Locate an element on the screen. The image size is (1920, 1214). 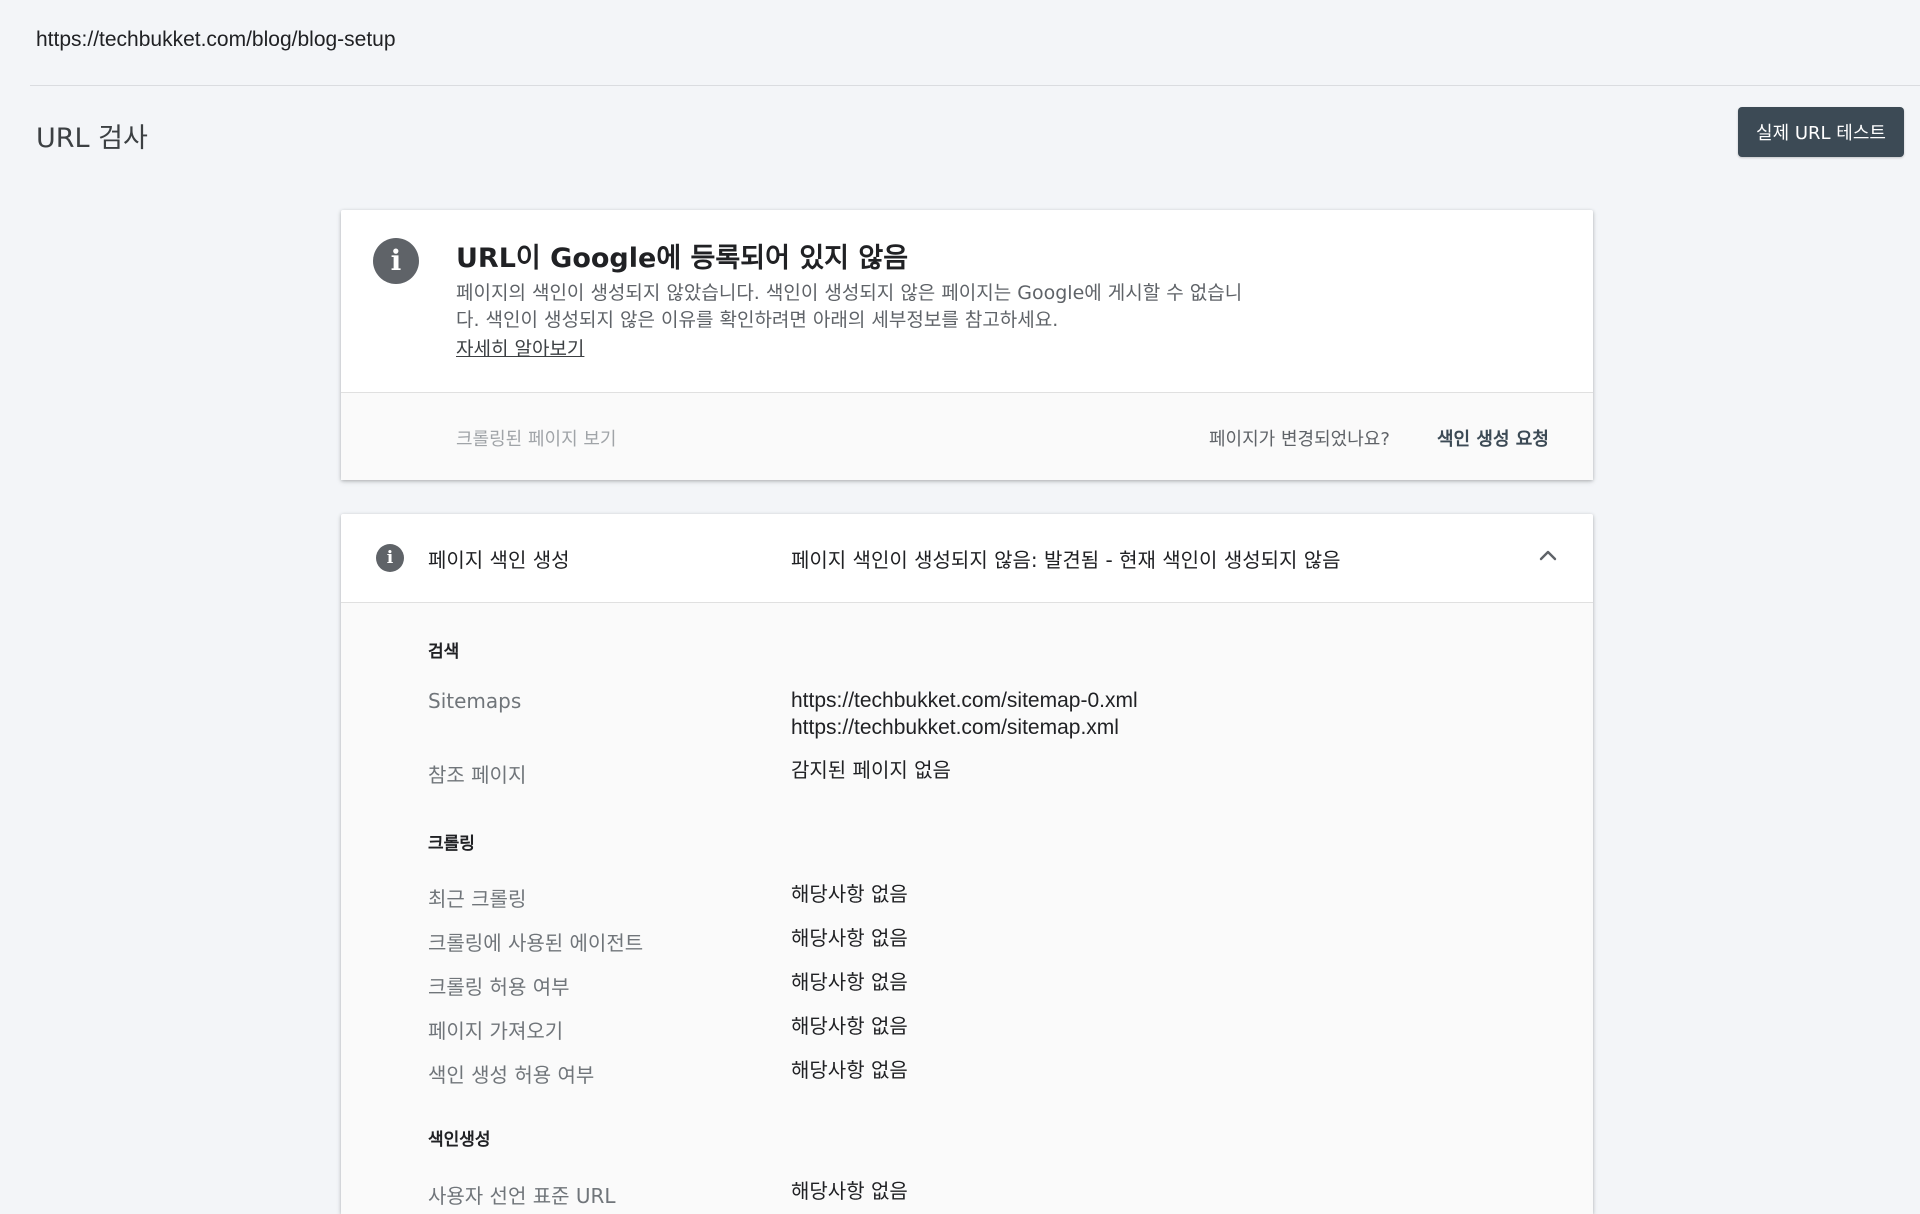
detail-row-label: 최근 크롤링 is located at coordinates (477, 899).